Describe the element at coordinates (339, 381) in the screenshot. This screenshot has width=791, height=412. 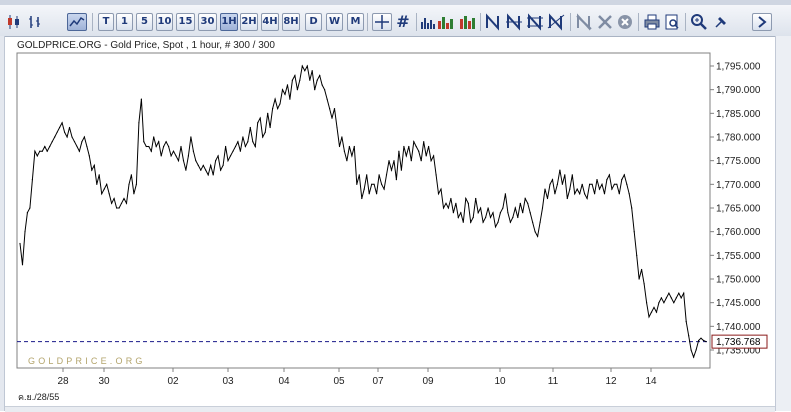
I see `x-tick-label: 05` at that location.